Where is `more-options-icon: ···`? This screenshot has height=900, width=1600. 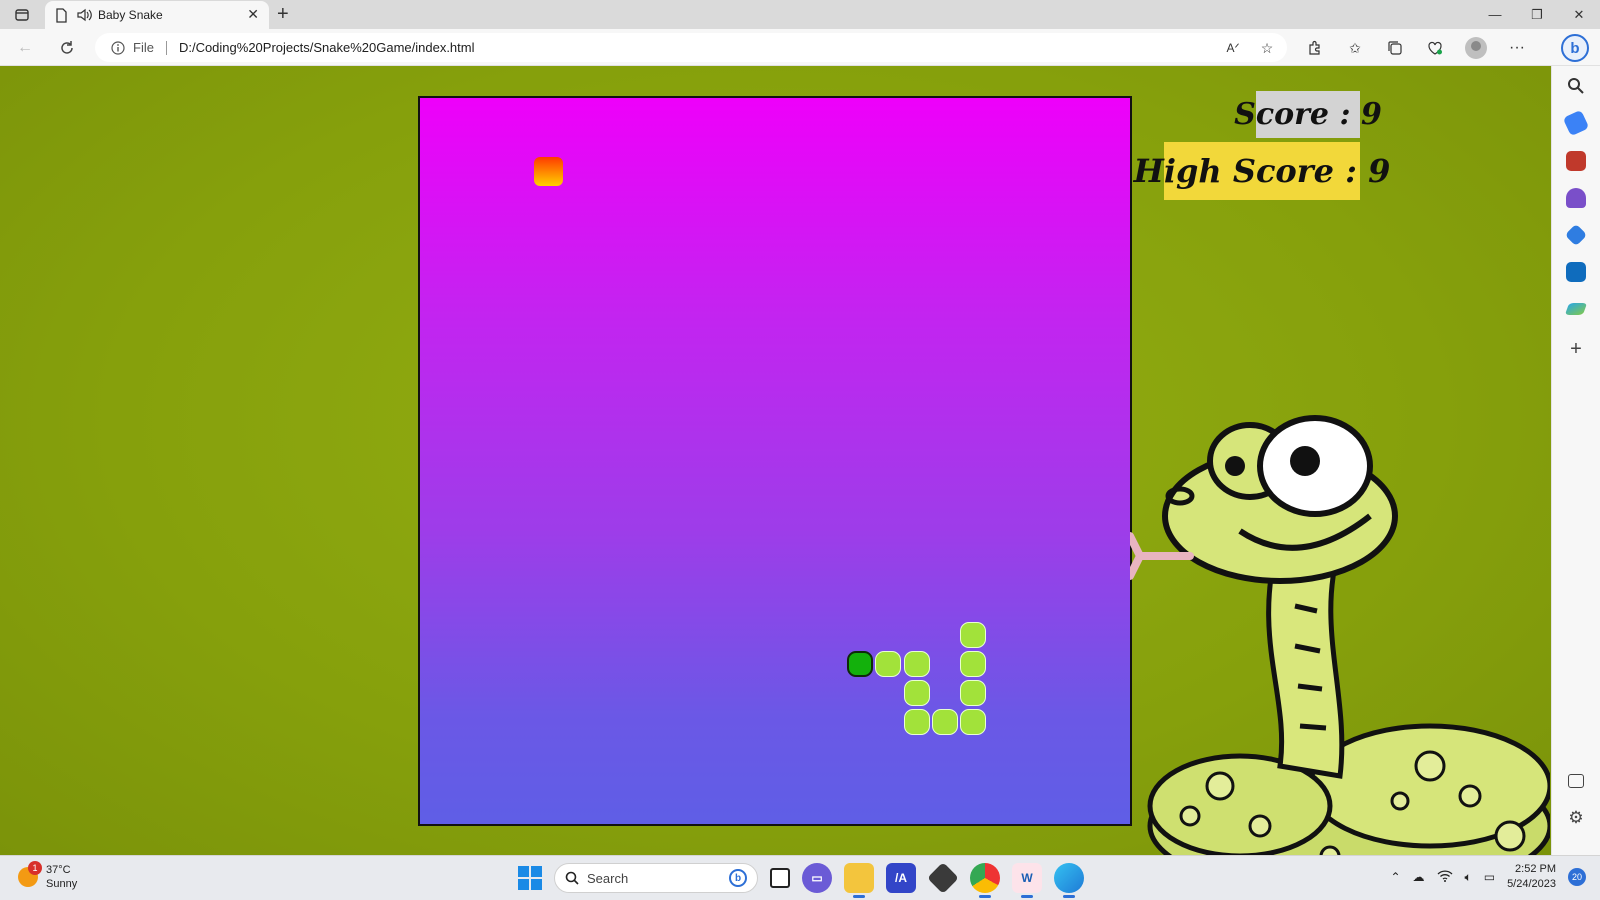
more-options-icon: ··· is located at coordinates (1517, 48).